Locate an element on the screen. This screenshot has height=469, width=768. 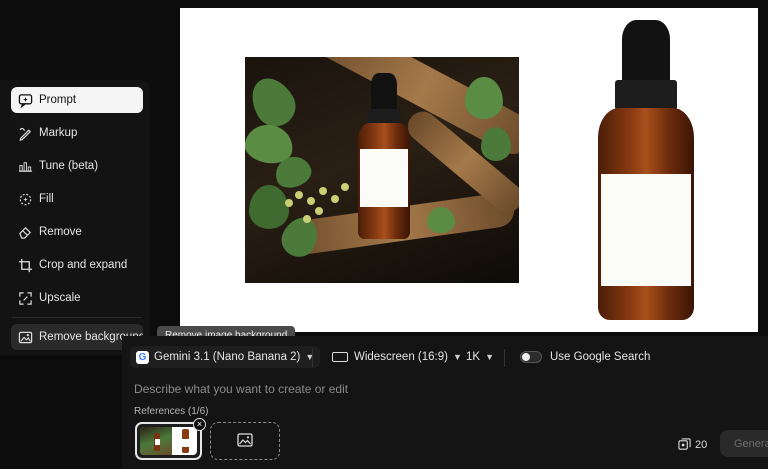
tool-label: Crop and expand is located at coordinates (83, 265).